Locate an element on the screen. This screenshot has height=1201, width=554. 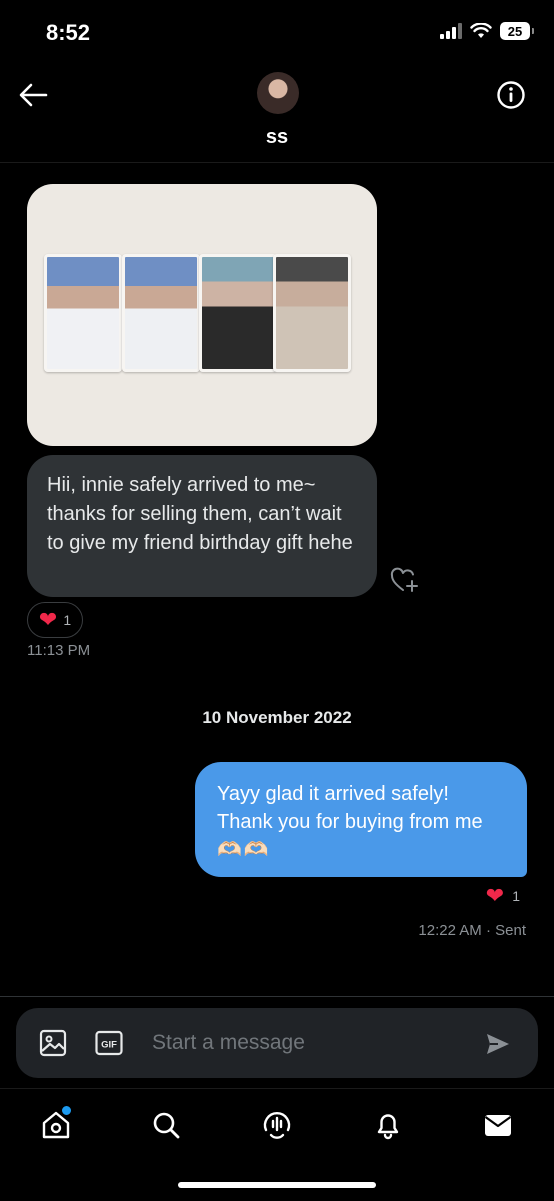
tab-home is located at coordinates (56, 1125).